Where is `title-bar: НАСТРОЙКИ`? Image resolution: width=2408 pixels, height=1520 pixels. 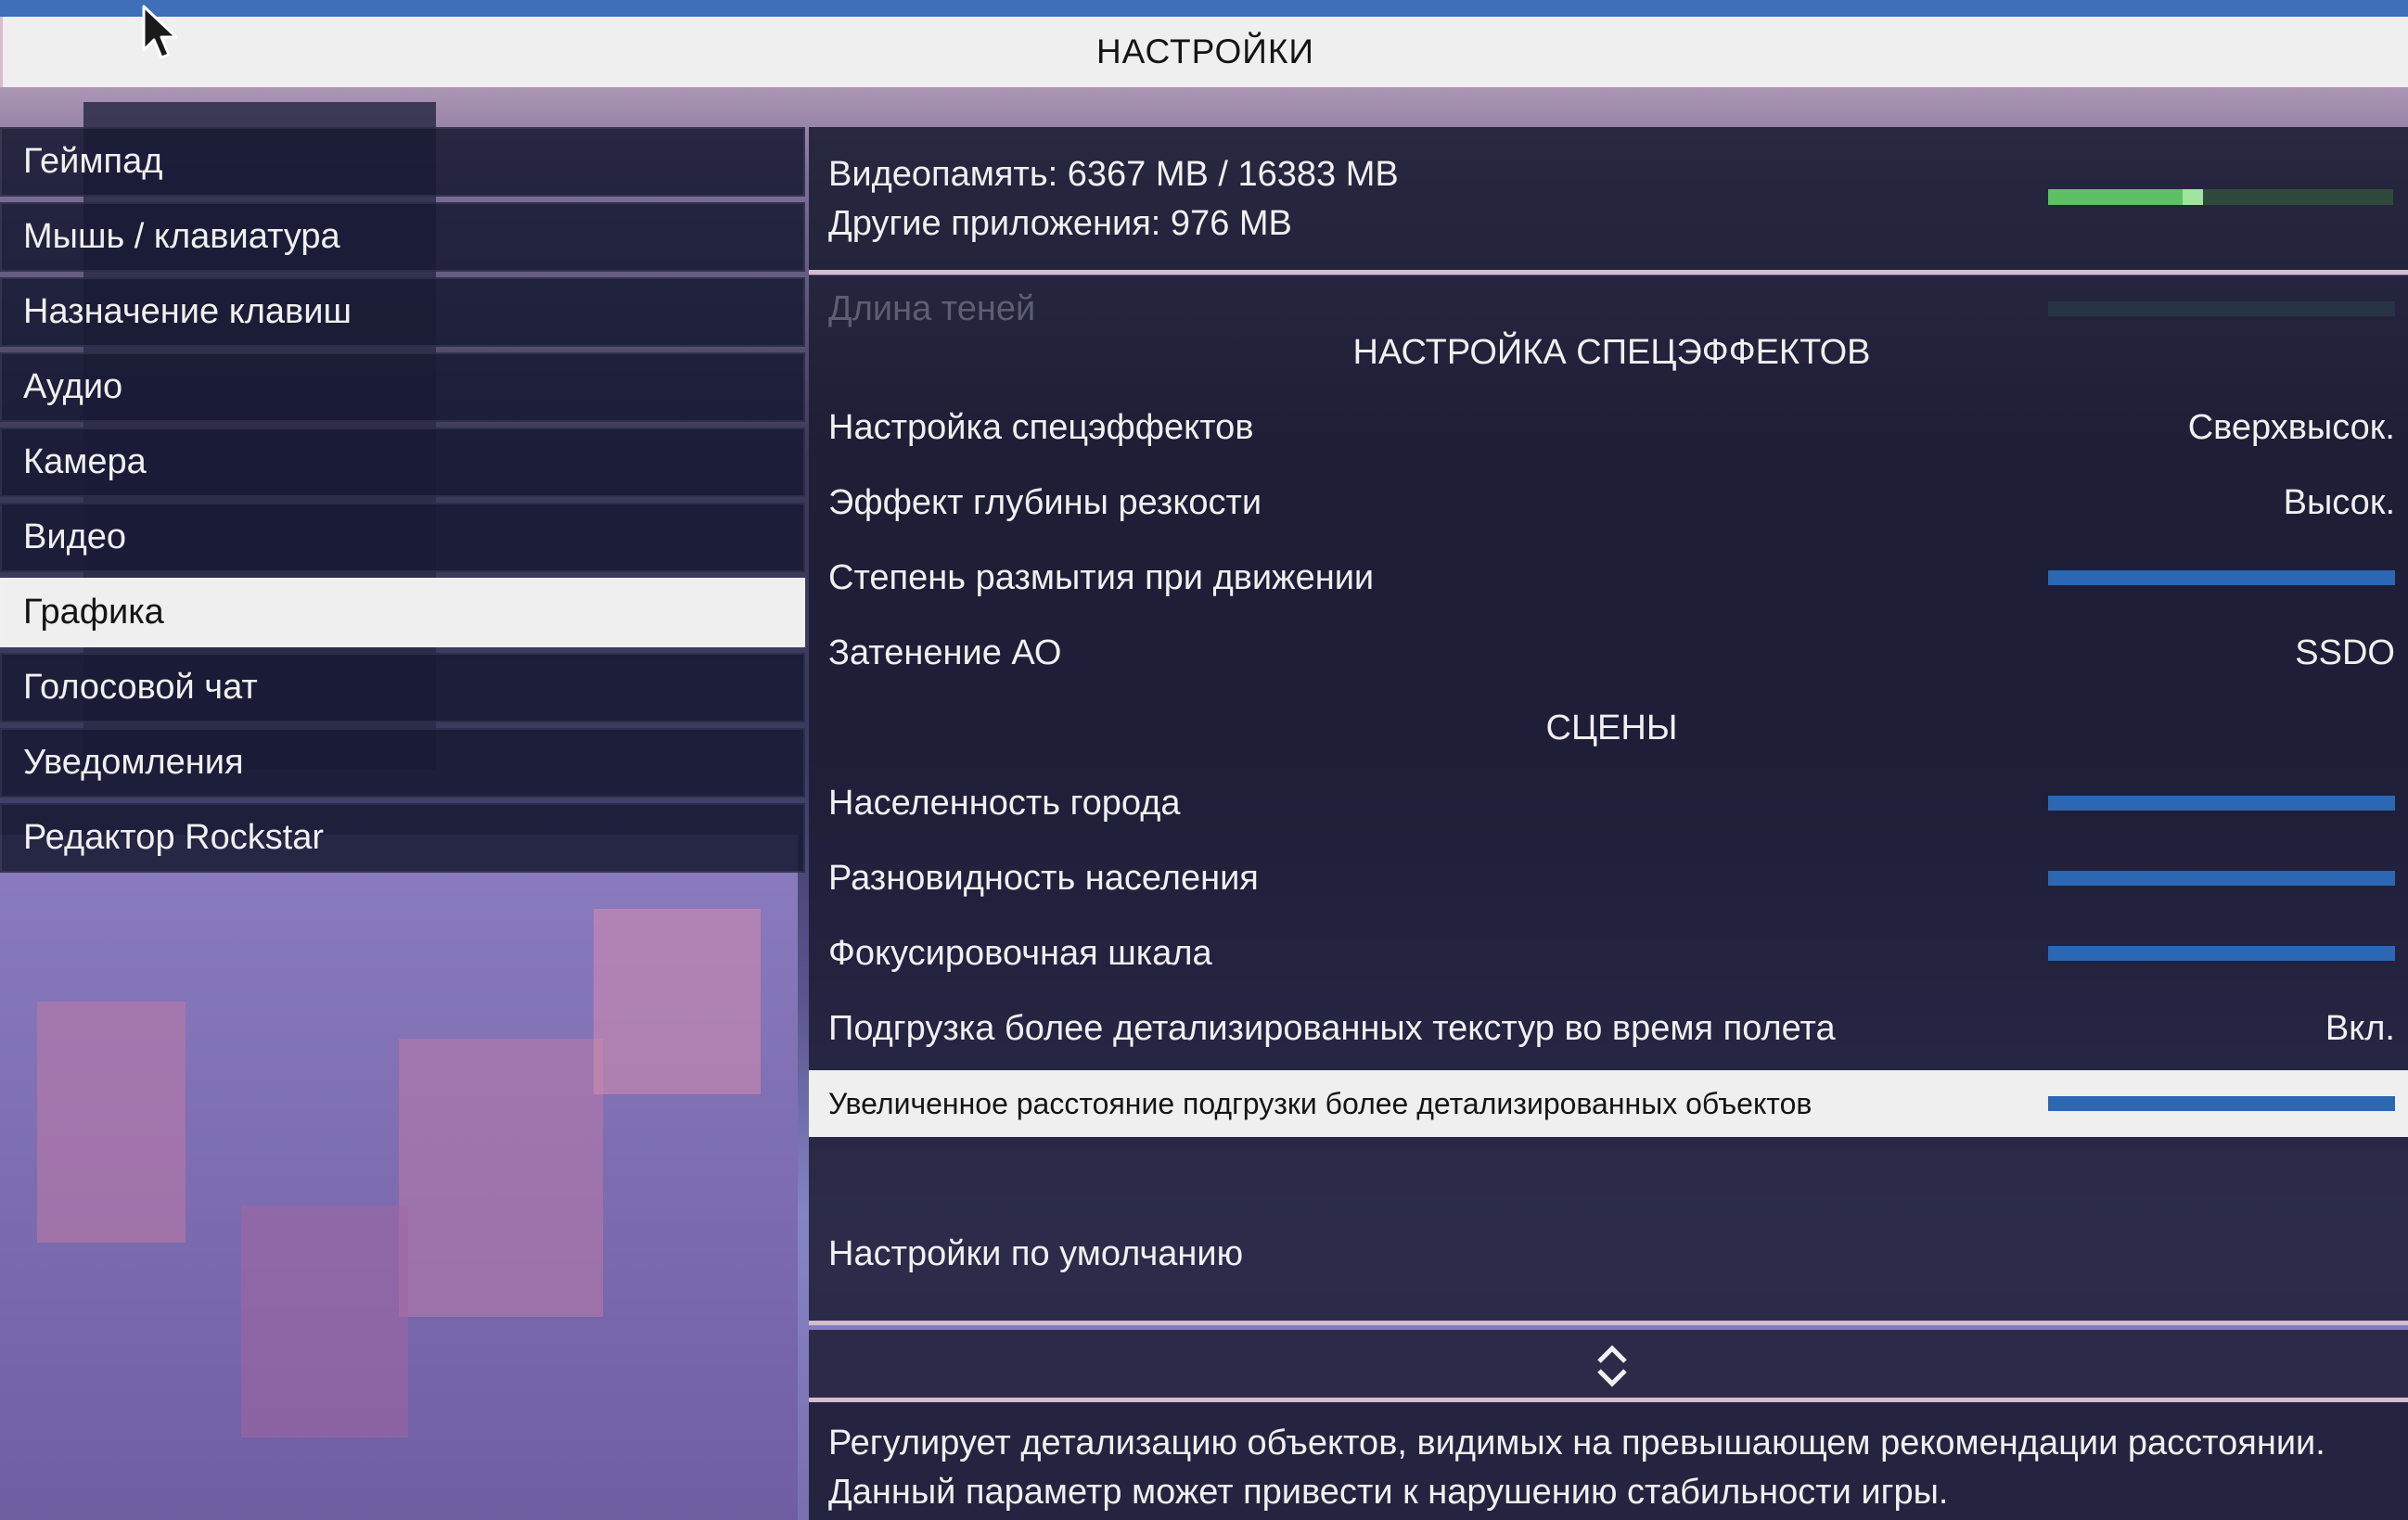
title-bar: НАСТРОЙКИ is located at coordinates (1204, 52).